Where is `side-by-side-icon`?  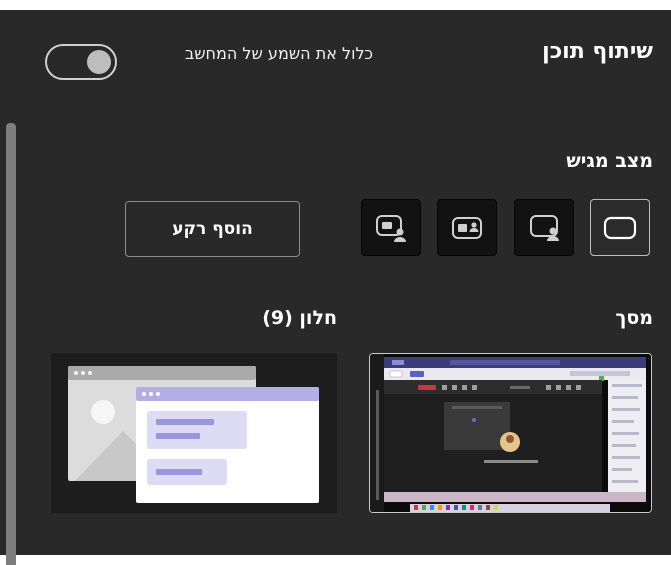
side-by-side-icon is located at coordinates (467, 227).